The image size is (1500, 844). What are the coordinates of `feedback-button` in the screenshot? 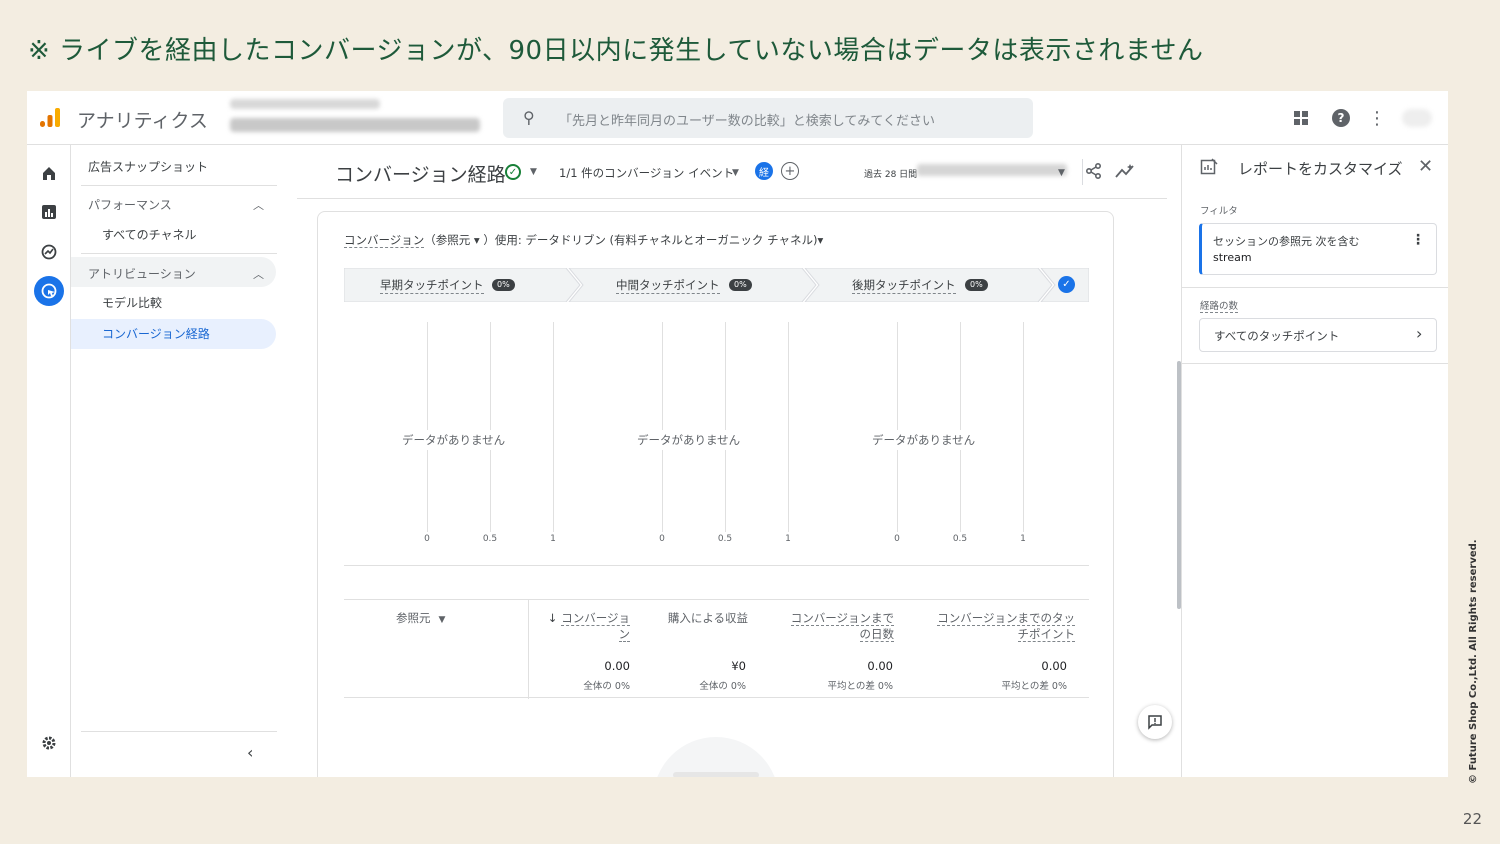 It's located at (1155, 722).